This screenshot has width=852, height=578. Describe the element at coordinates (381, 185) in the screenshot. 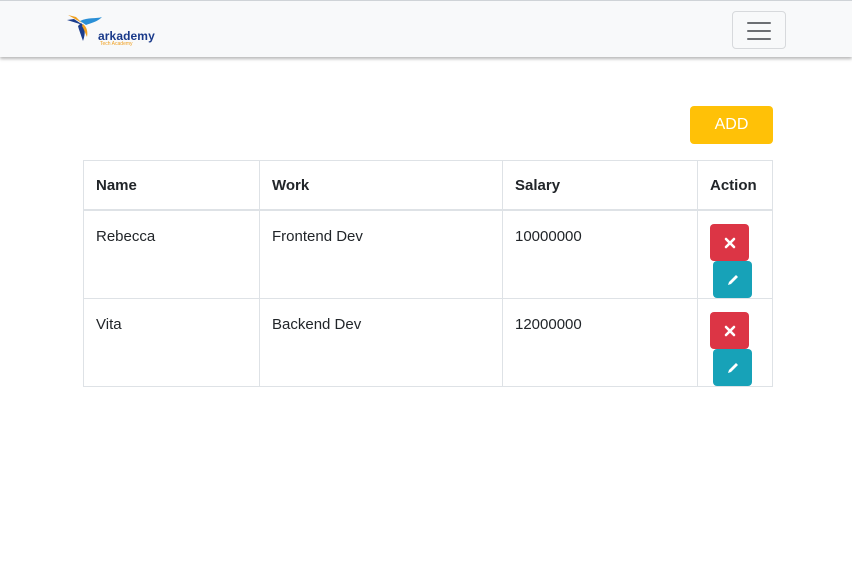

I see `column-header-work: Work` at that location.